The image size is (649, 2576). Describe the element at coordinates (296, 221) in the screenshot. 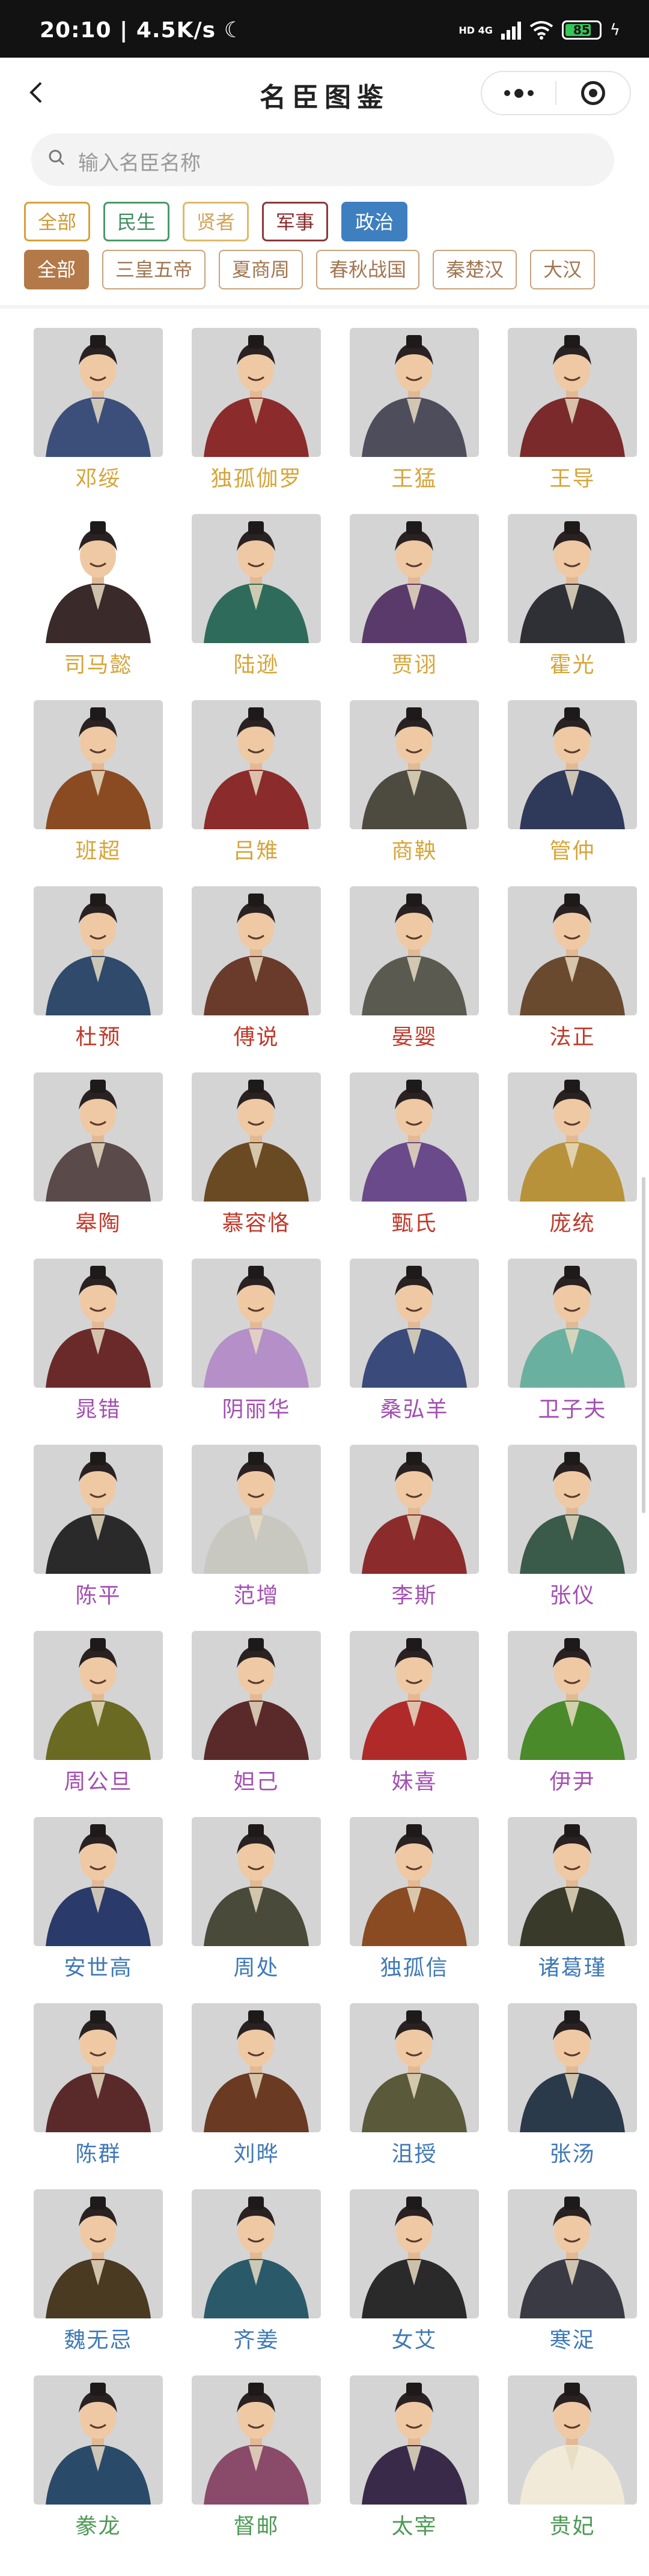

I see `type-filter-junshi: 军事` at that location.